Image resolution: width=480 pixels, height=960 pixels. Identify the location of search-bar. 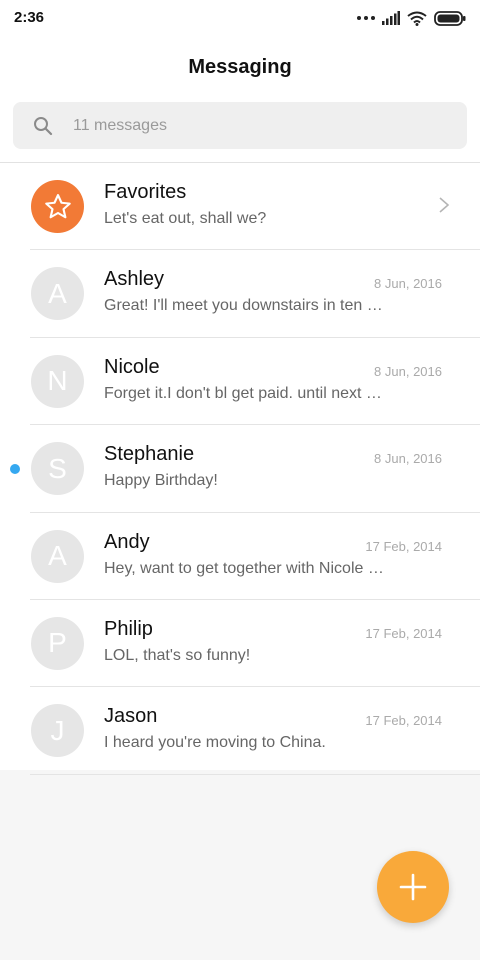
(240, 125).